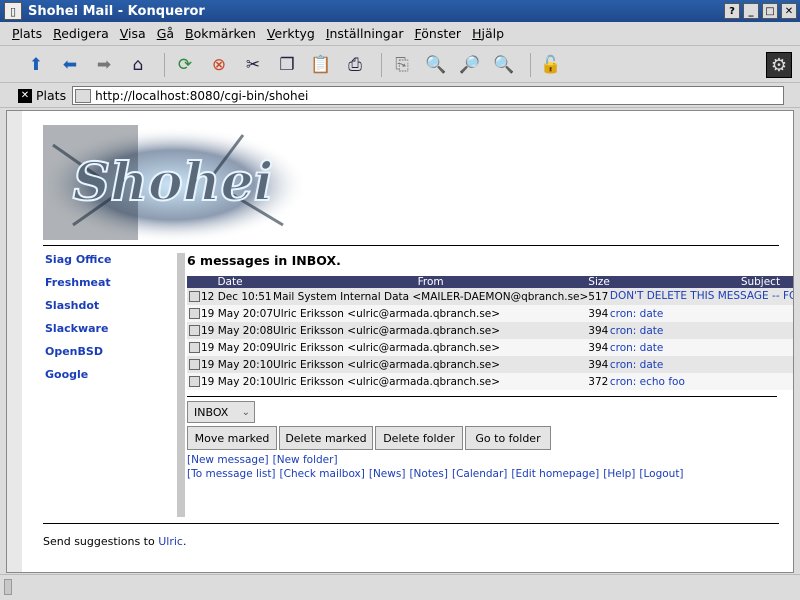 The height and width of the screenshot is (600, 800). Describe the element at coordinates (619, 474) in the screenshot. I see `link-help: [Help]` at that location.